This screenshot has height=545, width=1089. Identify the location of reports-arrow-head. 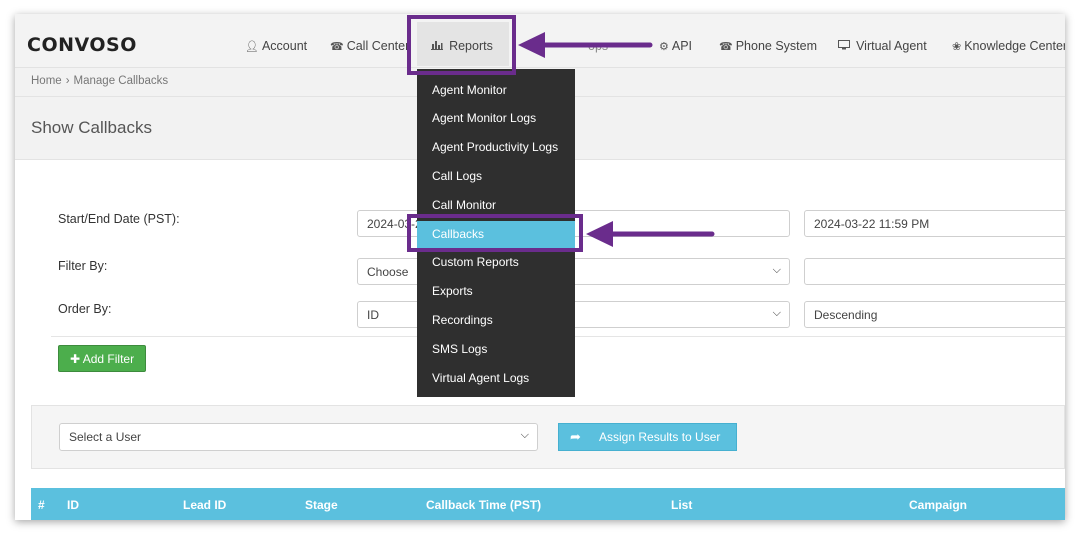
(531, 45).